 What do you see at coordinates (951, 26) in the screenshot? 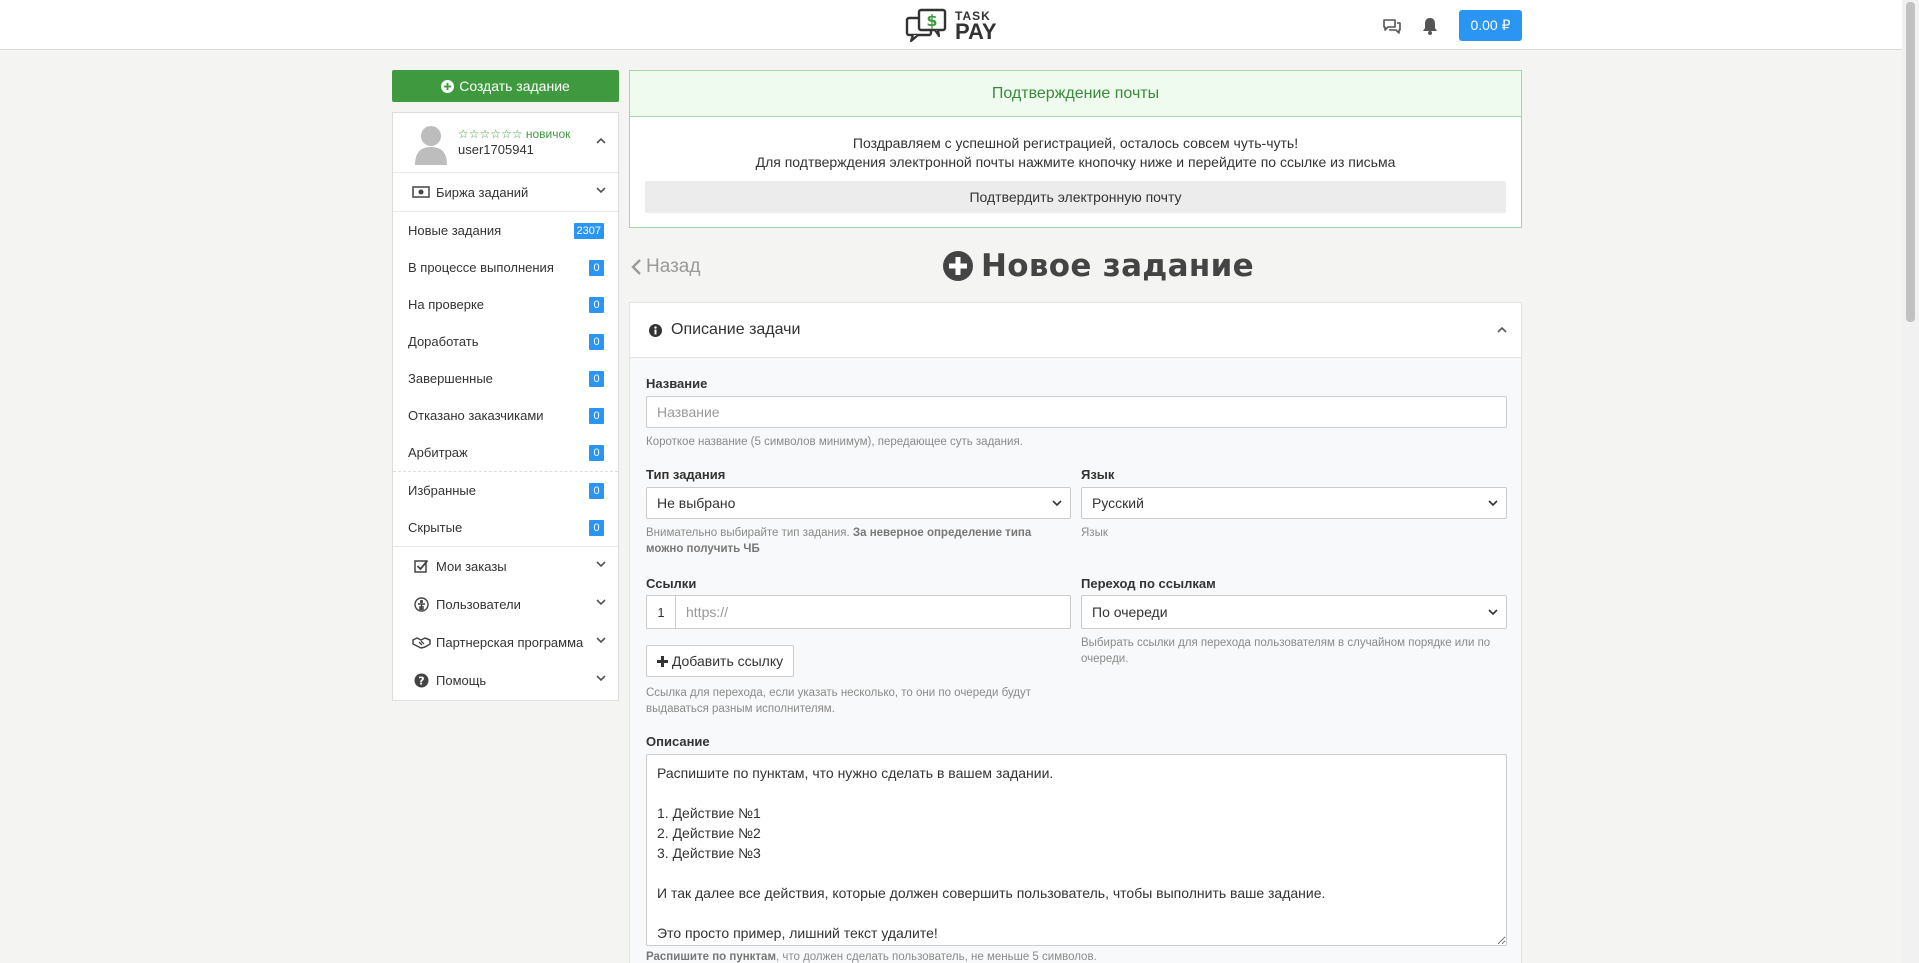
I see `taskpay-logo: $ TASK PAY` at bounding box center [951, 26].